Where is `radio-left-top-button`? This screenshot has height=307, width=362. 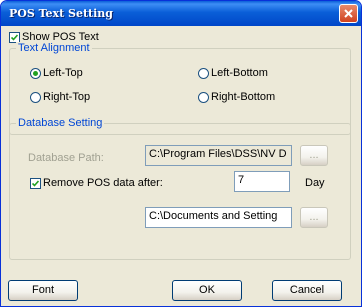 radio-left-top-button is located at coordinates (35, 73).